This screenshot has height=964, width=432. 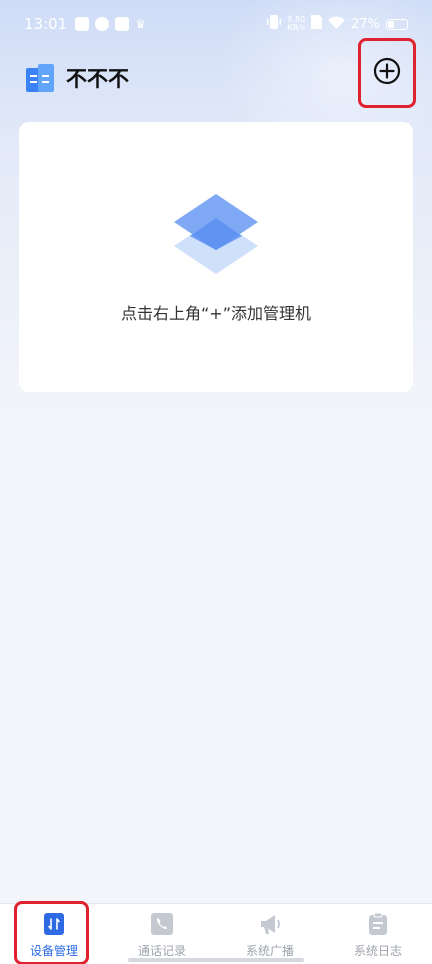 What do you see at coordinates (378, 924) in the screenshot?
I see `clipboard-icon` at bounding box center [378, 924].